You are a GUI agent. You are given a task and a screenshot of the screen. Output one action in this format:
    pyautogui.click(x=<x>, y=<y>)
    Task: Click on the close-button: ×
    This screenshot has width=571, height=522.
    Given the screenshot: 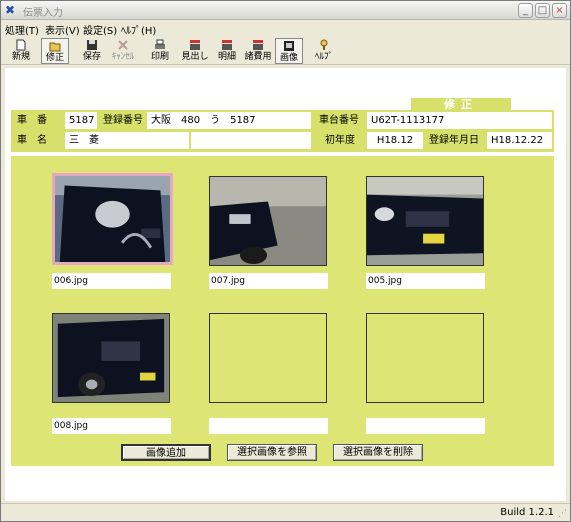 What is the action you would take?
    pyautogui.click(x=559, y=10)
    